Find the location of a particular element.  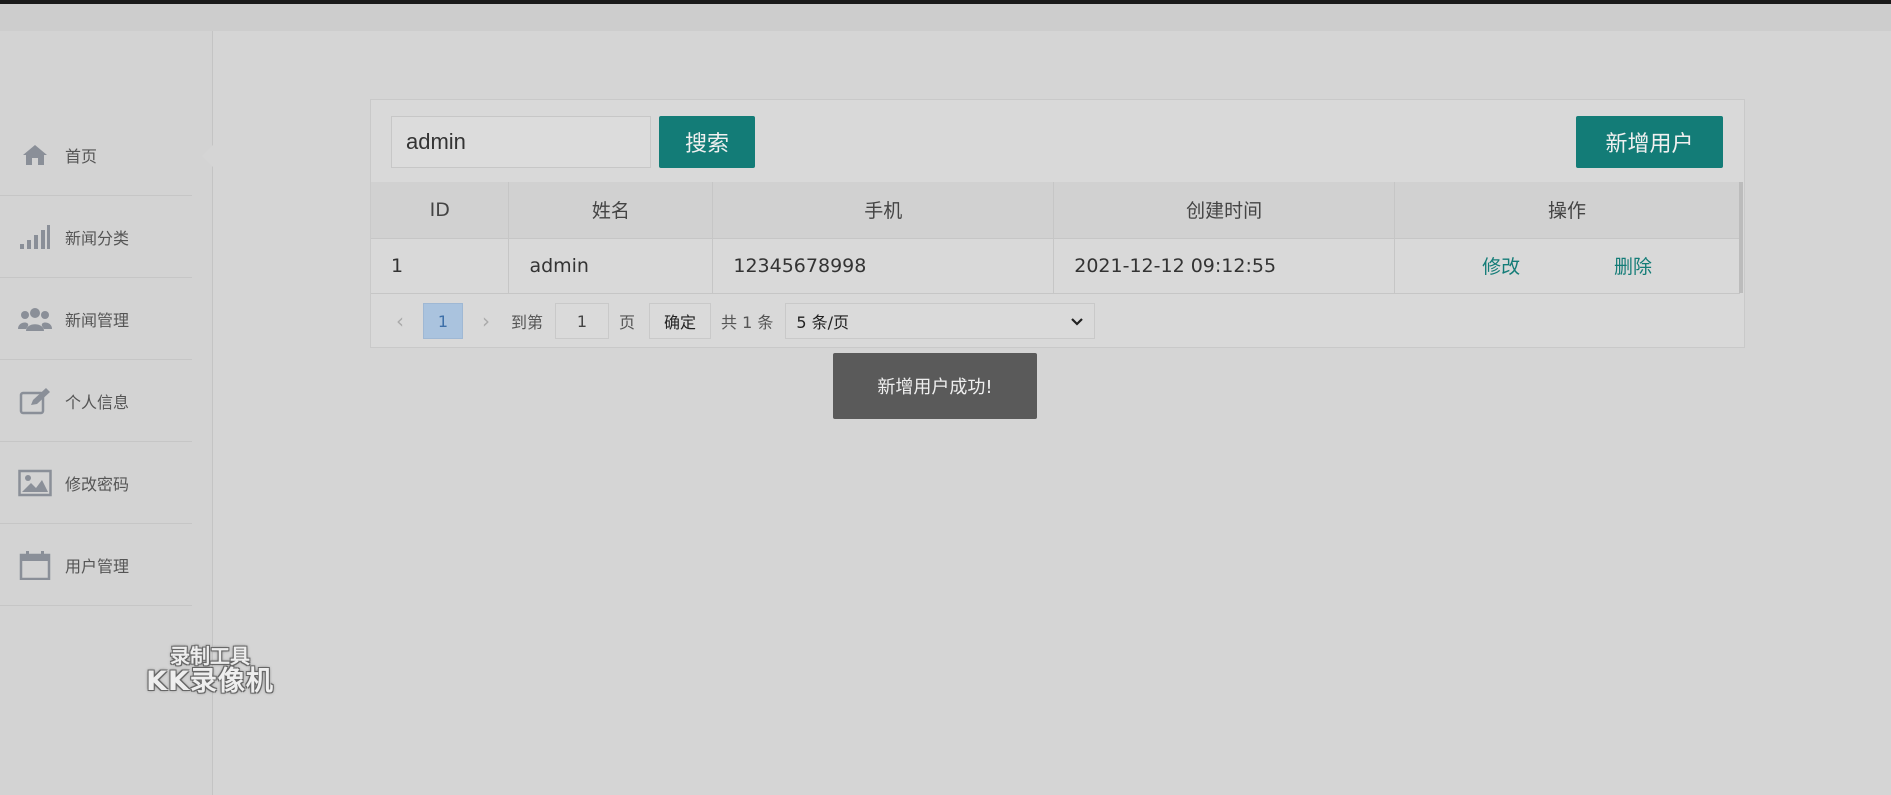

goto-label: 到第 is located at coordinates (527, 322).